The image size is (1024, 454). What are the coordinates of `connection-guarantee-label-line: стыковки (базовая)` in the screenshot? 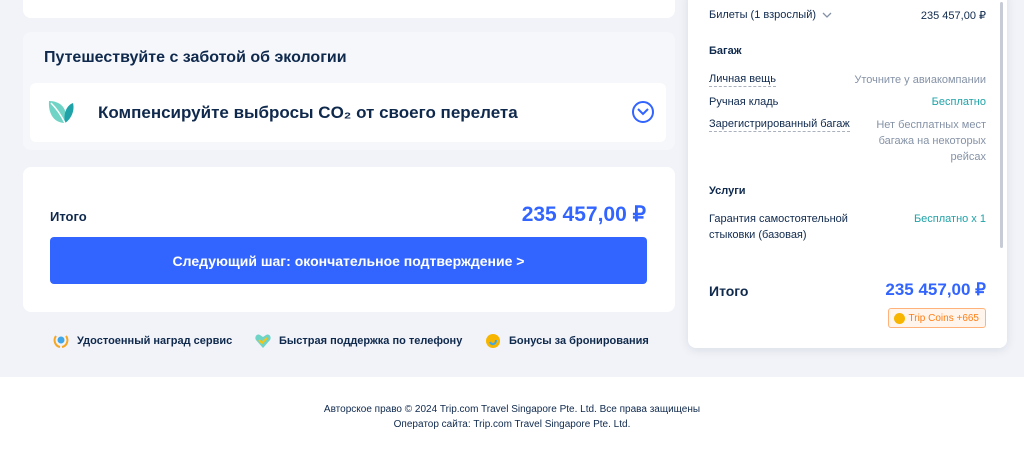 It's located at (758, 235).